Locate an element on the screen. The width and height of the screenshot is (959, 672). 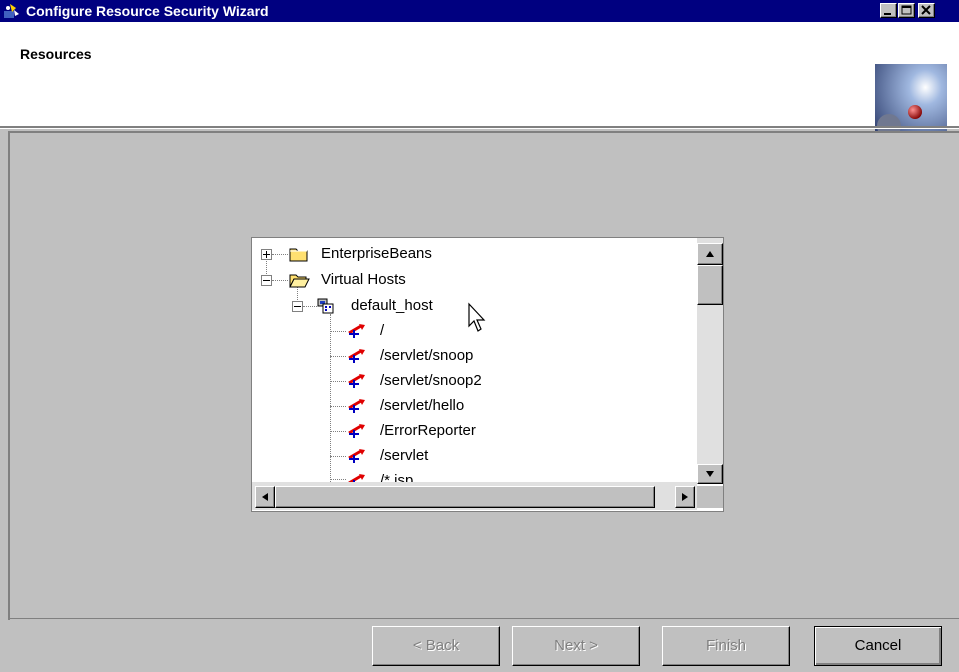
scroll-right-button is located at coordinates (685, 497).